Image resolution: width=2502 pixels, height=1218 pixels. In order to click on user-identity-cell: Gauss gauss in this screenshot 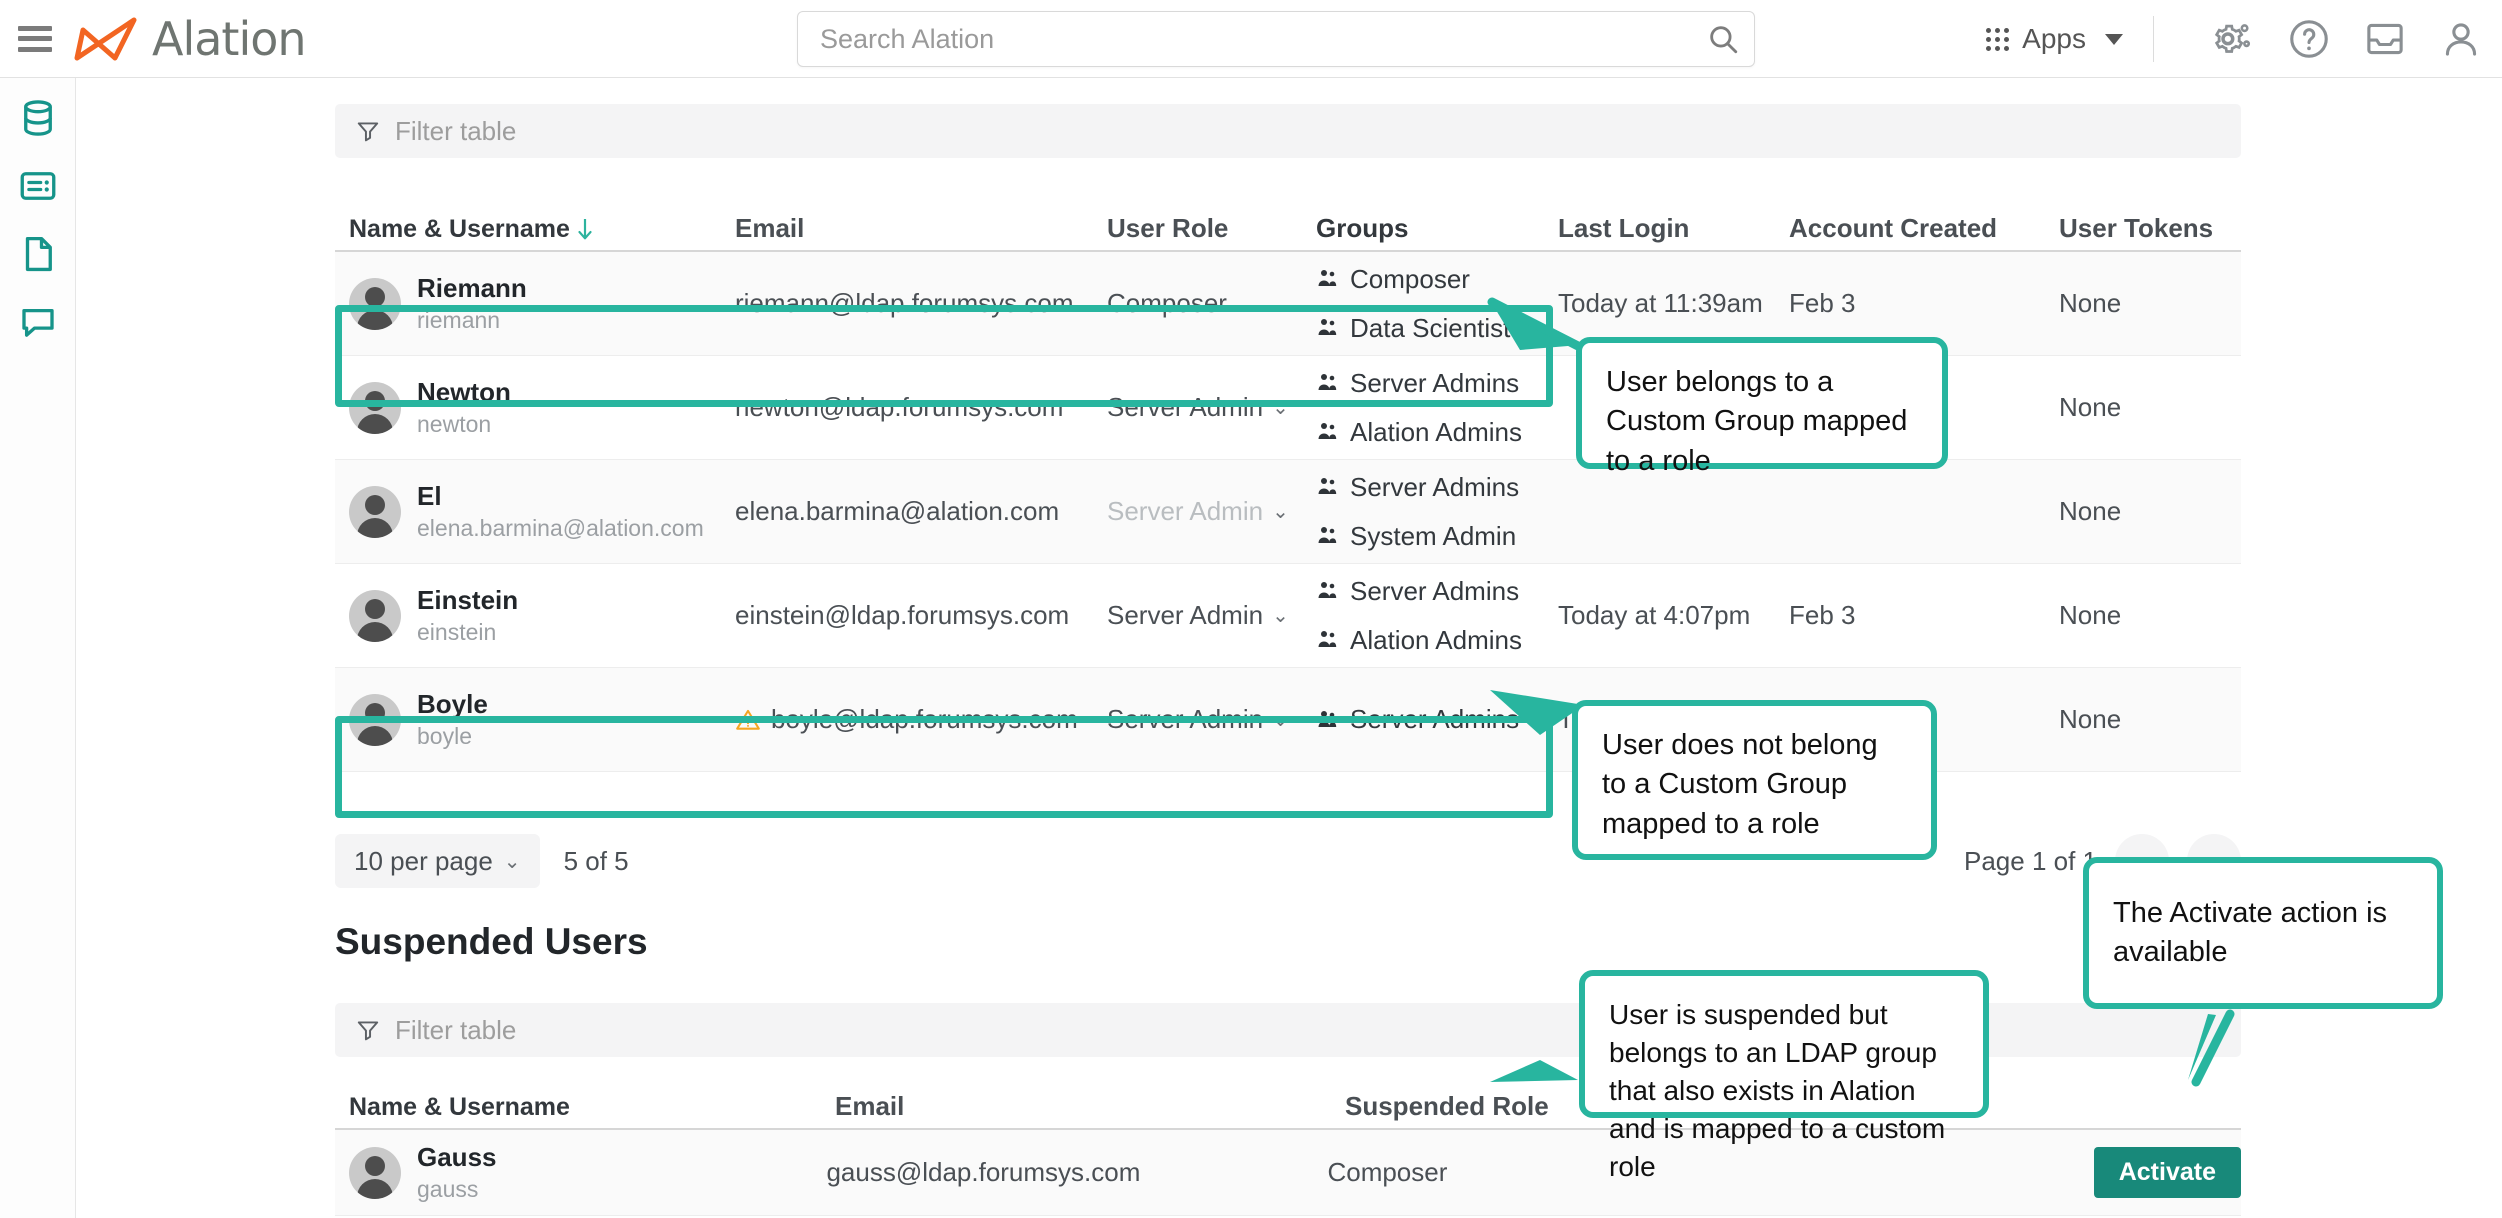, I will do `click(580, 1172)`.